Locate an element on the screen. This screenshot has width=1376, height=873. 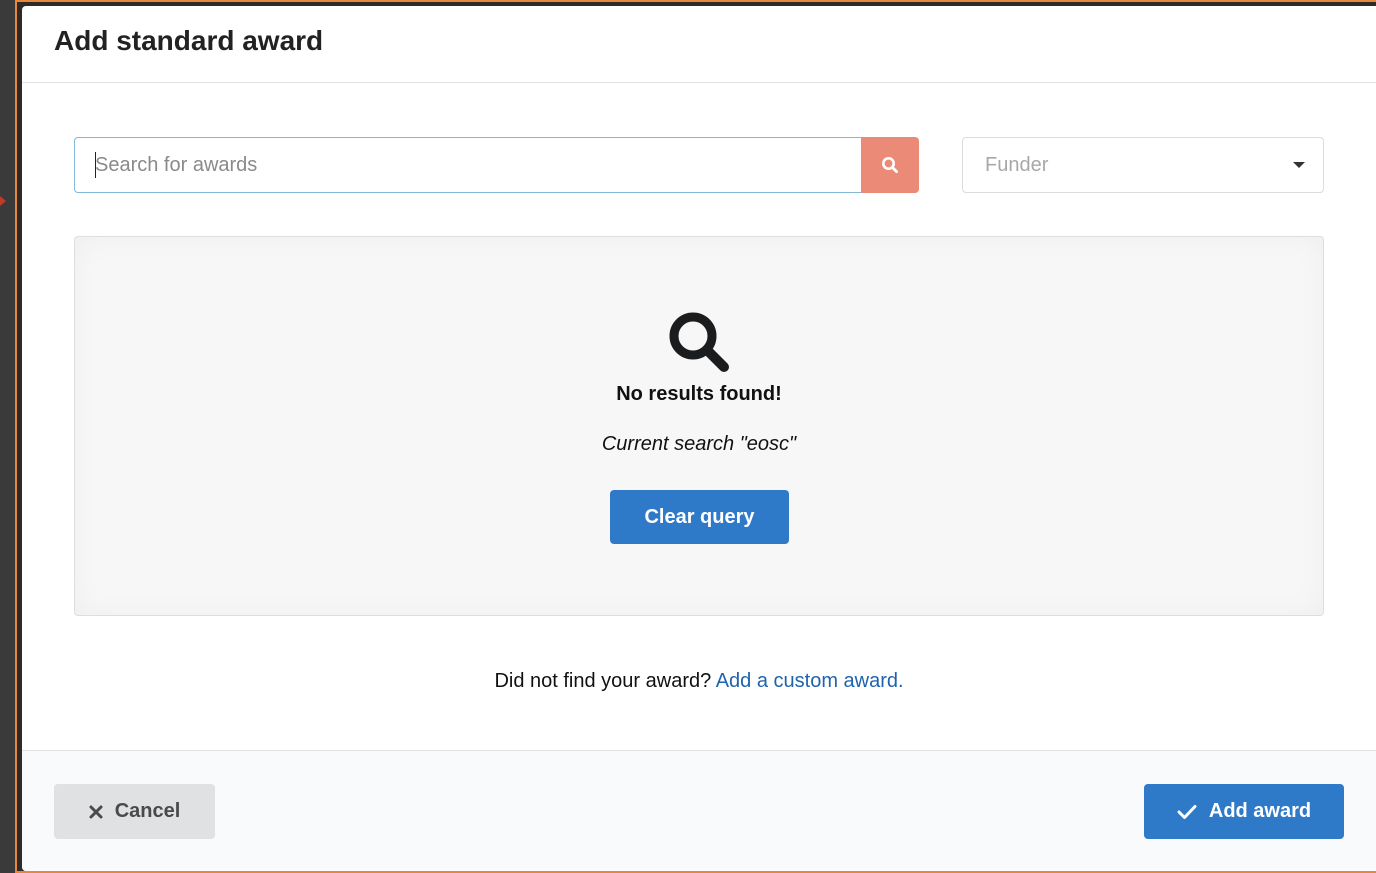
clear-query-button: Clear query is located at coordinates (699, 517).